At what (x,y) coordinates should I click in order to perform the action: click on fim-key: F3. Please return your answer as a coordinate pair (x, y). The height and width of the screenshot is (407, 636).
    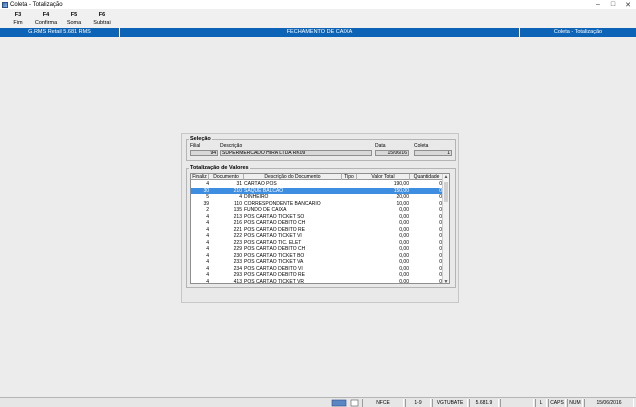
    Looking at the image, I should click on (18, 15).